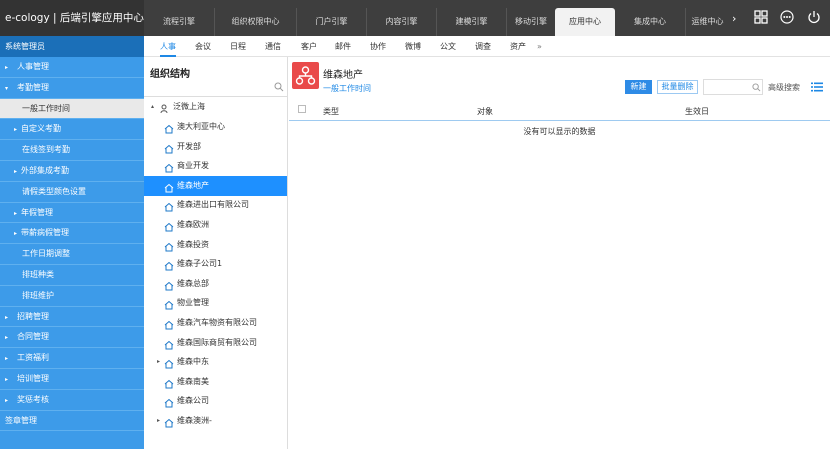 The height and width of the screenshot is (449, 830). I want to click on tree-node: 维森公司, so click(215, 401).